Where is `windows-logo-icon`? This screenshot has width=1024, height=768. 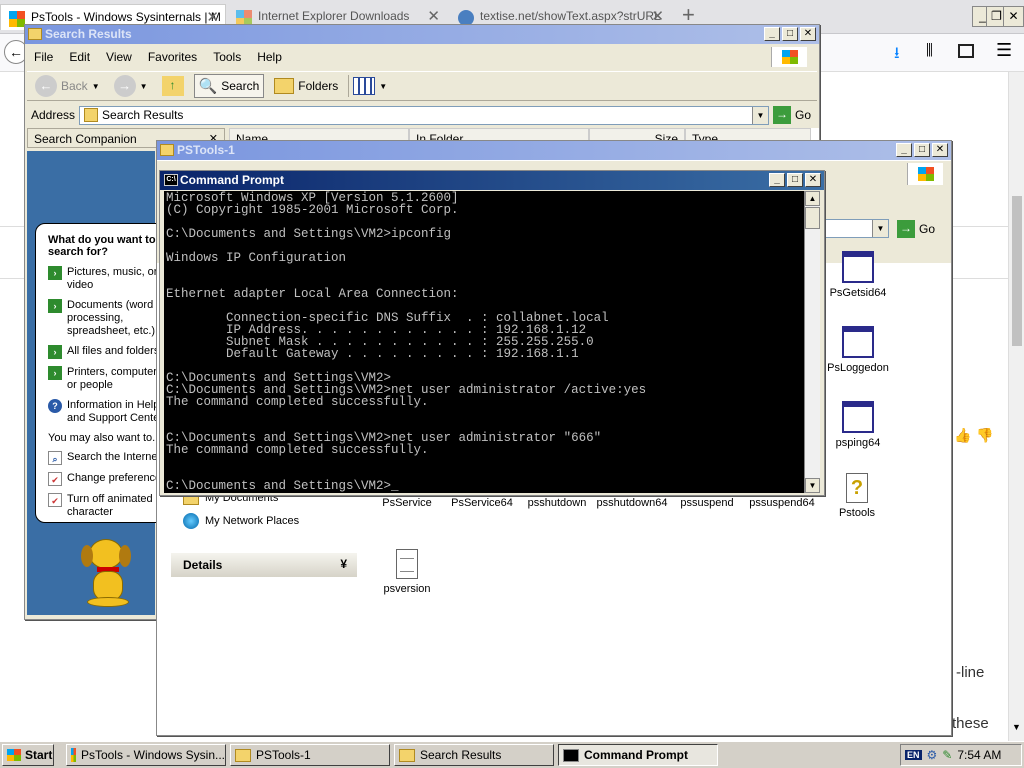
windows-logo-icon is located at coordinates (17, 19).